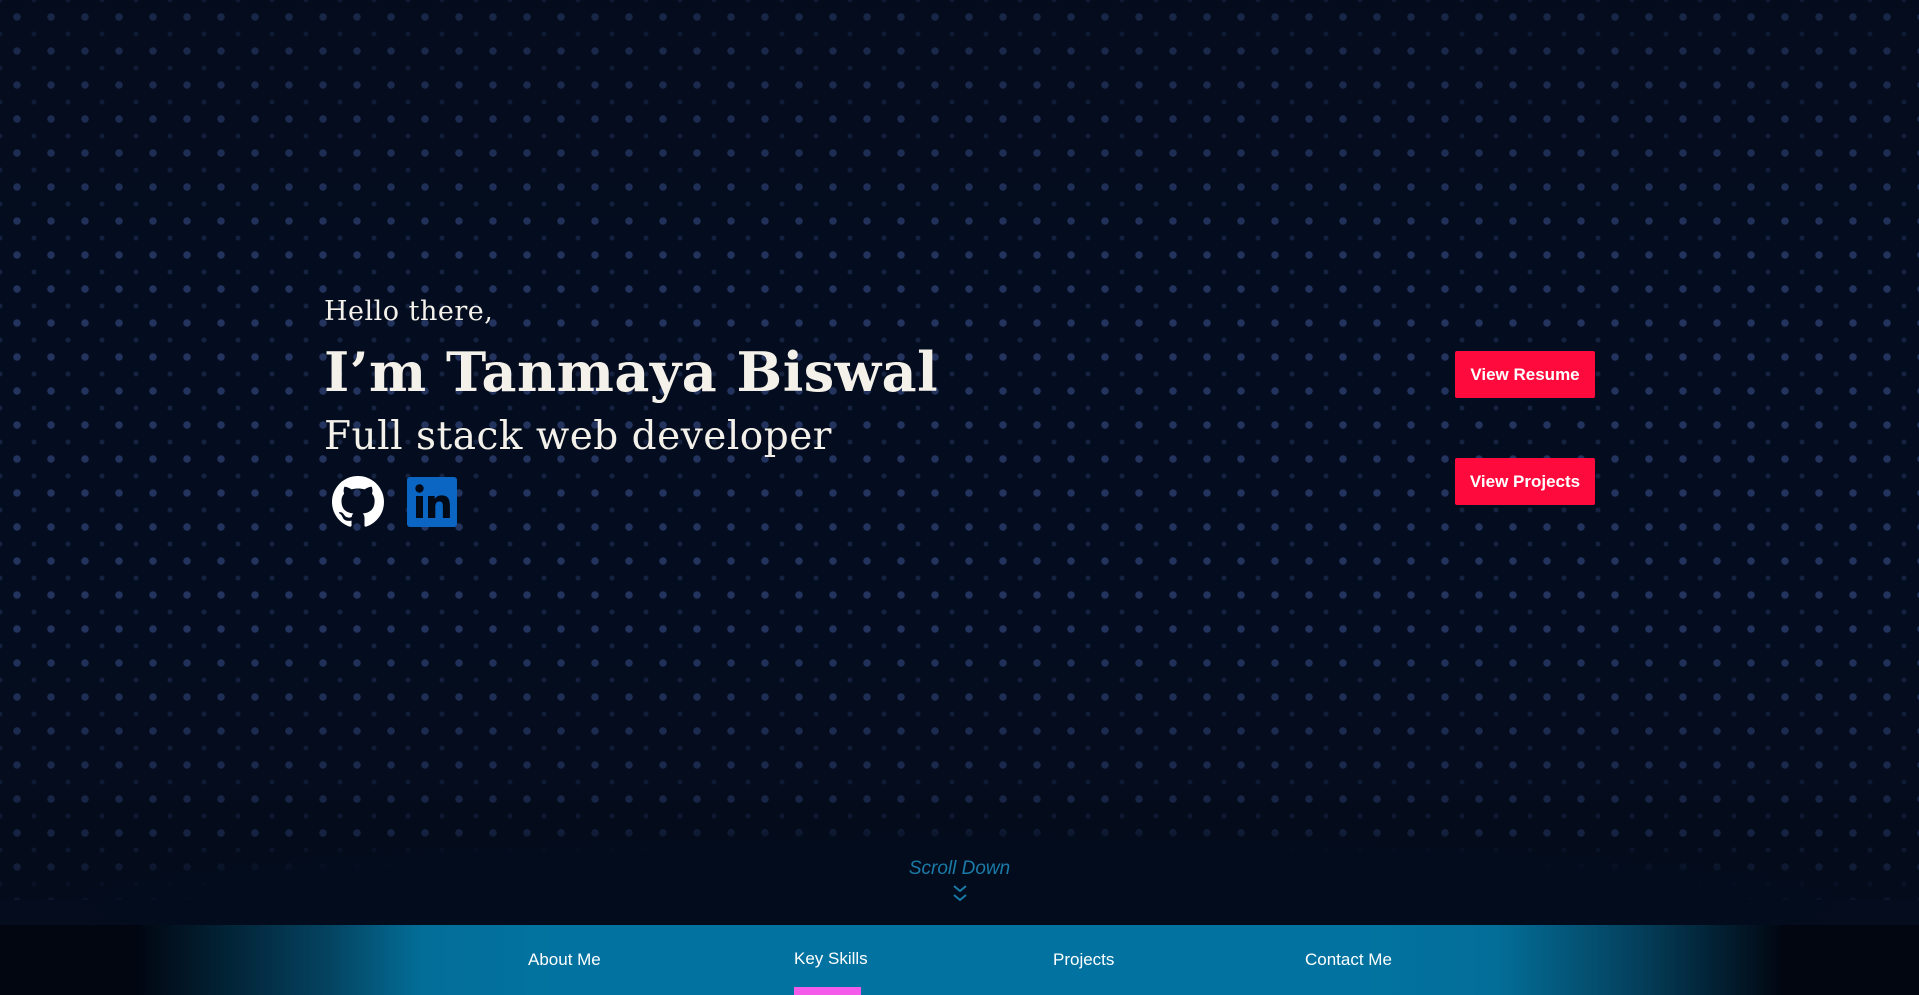  I want to click on view-projects-button: View Projects, so click(1525, 481).